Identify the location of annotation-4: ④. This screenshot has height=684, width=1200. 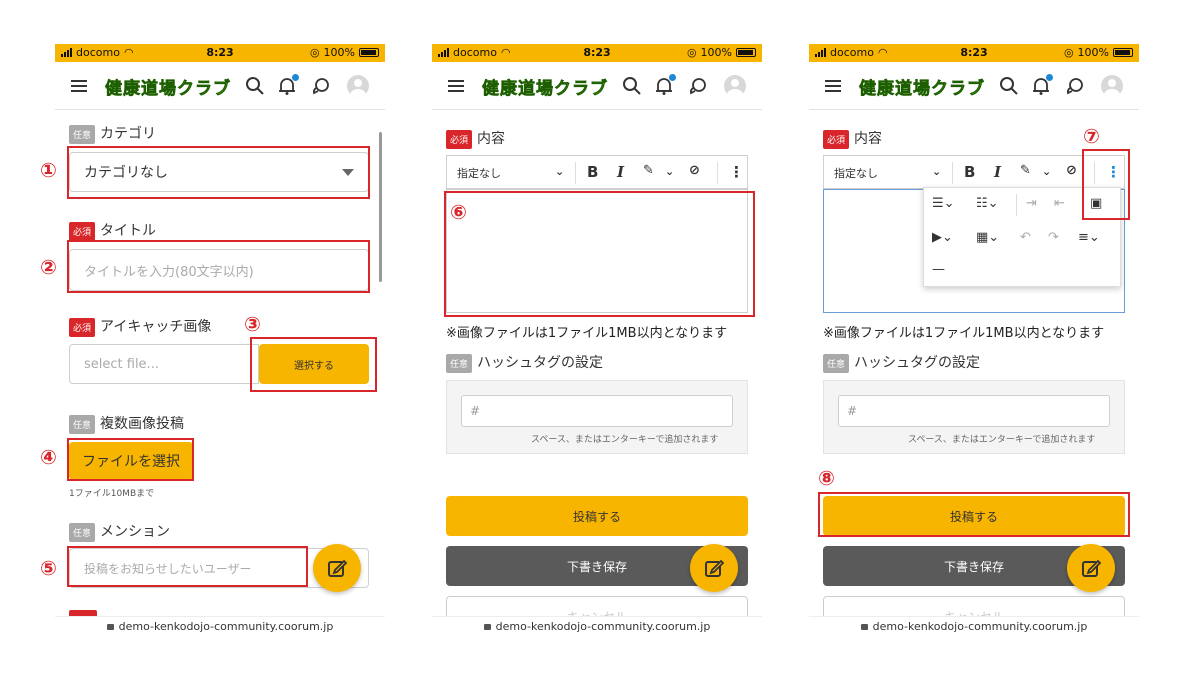
(48, 457).